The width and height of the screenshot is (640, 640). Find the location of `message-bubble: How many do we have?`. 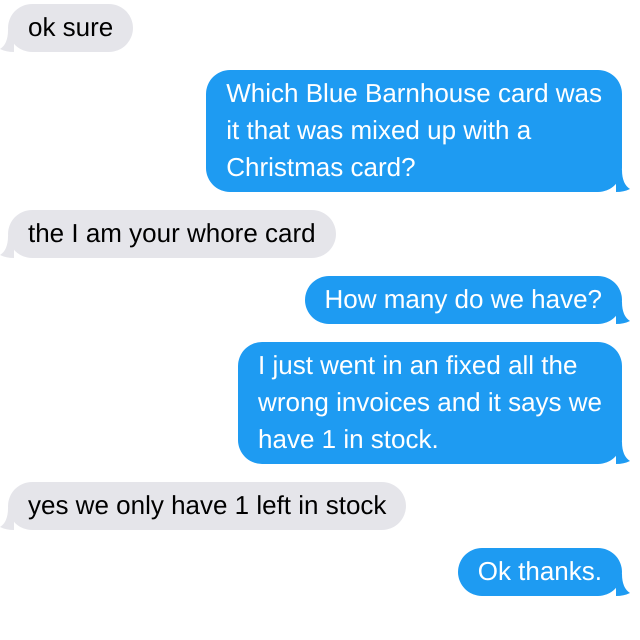

message-bubble: How many do we have? is located at coordinates (463, 300).